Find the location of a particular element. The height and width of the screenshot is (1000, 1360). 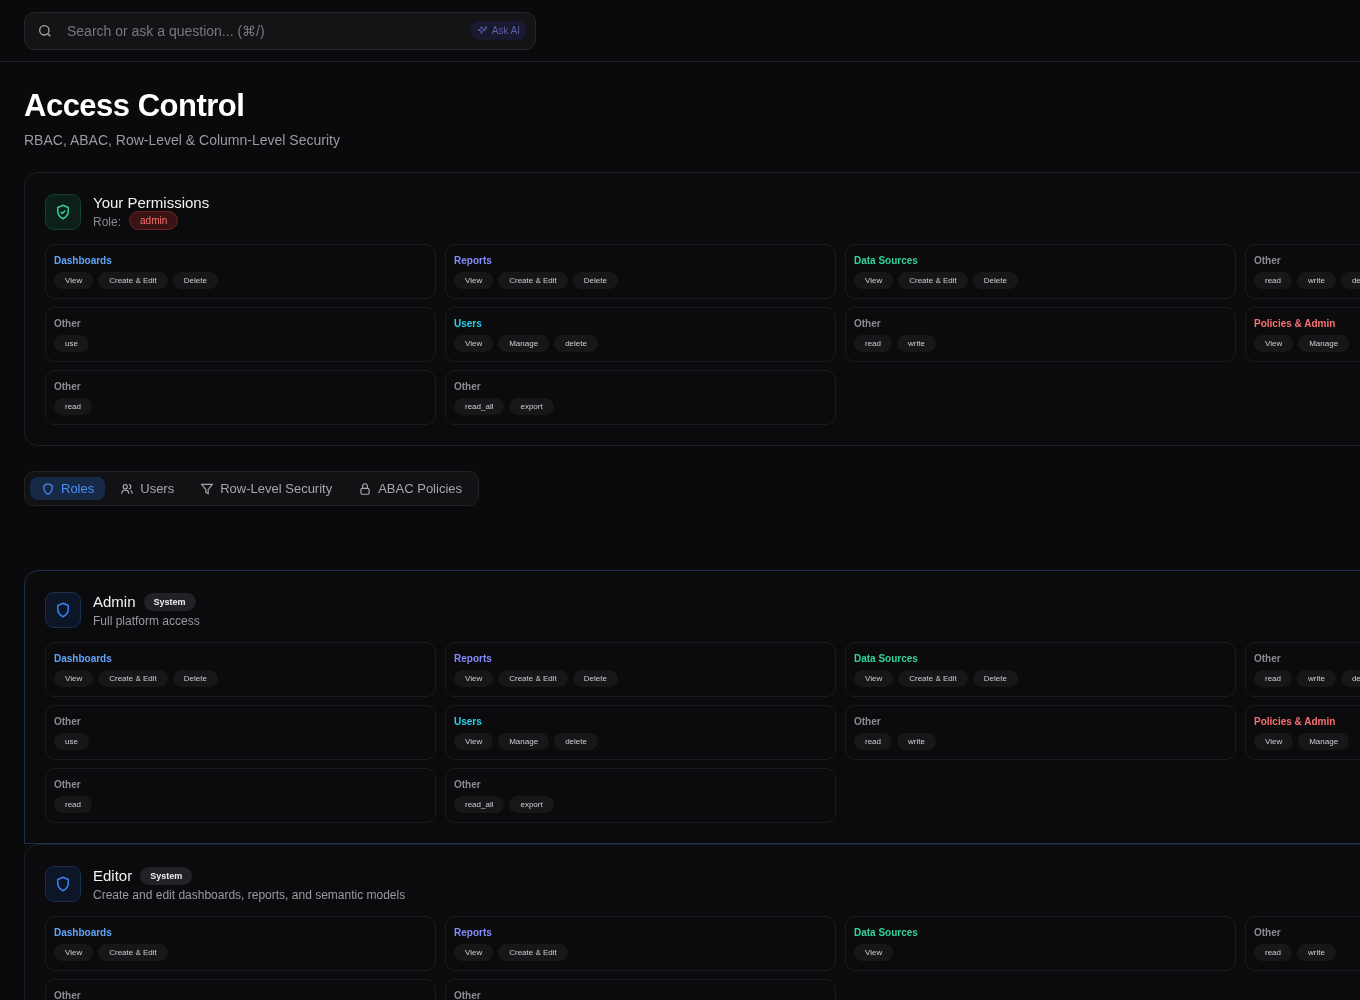

filter-icon is located at coordinates (207, 488).